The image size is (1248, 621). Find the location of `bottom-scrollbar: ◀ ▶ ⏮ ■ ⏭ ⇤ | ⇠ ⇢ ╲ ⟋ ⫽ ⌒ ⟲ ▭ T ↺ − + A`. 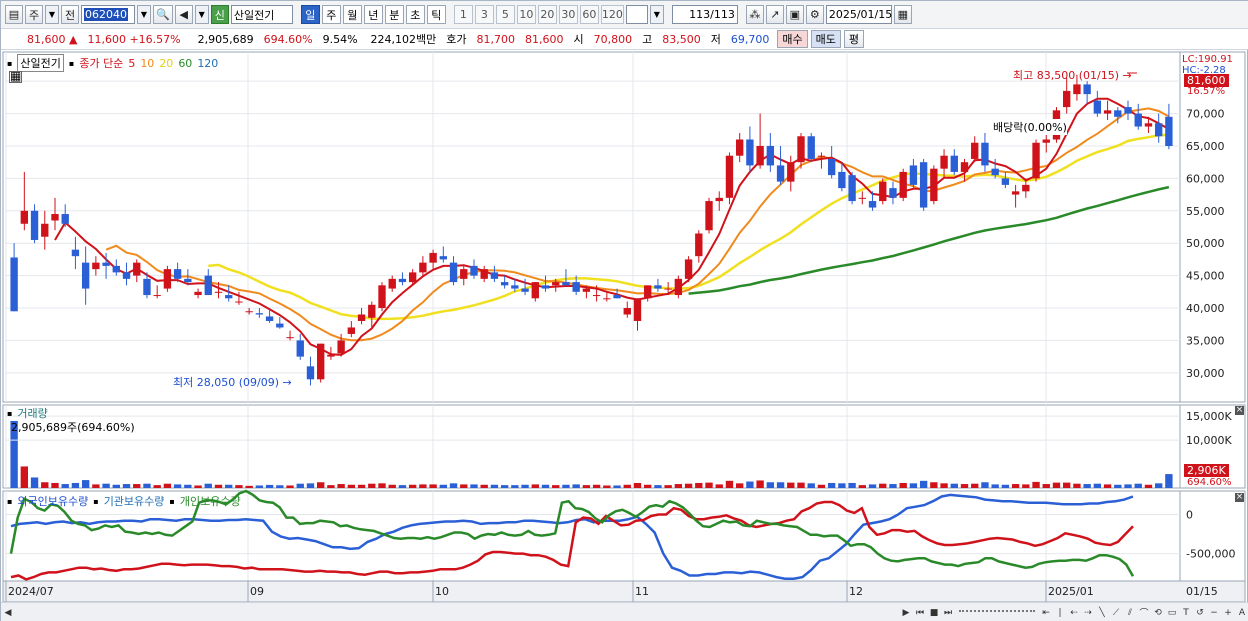

bottom-scrollbar: ◀ ▶ ⏮ ■ ⏭ ⇤ | ⇠ ⇢ ╲ ⟋ ⫽ ⌒ ⟲ ▭ T ↺ − + A is located at coordinates (624, 611).